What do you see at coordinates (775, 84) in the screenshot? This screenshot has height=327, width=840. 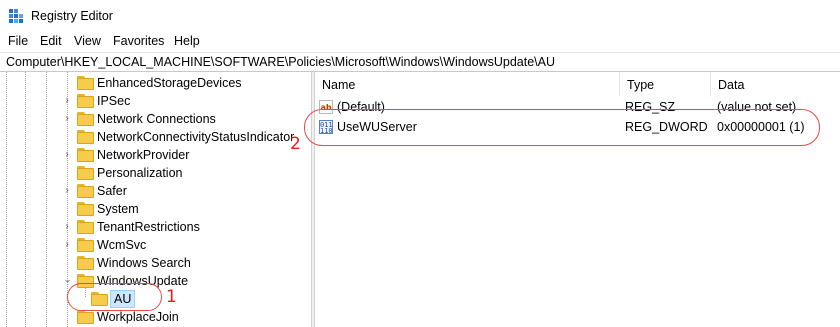 I see `column-header-data: Data` at bounding box center [775, 84].